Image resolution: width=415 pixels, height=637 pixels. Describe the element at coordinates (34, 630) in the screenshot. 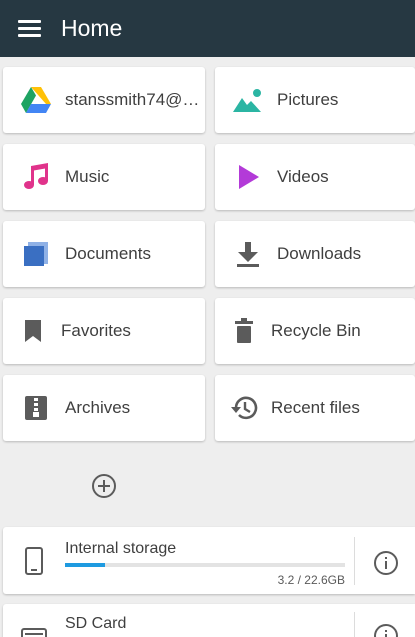

I see `sd-card-icon` at that location.